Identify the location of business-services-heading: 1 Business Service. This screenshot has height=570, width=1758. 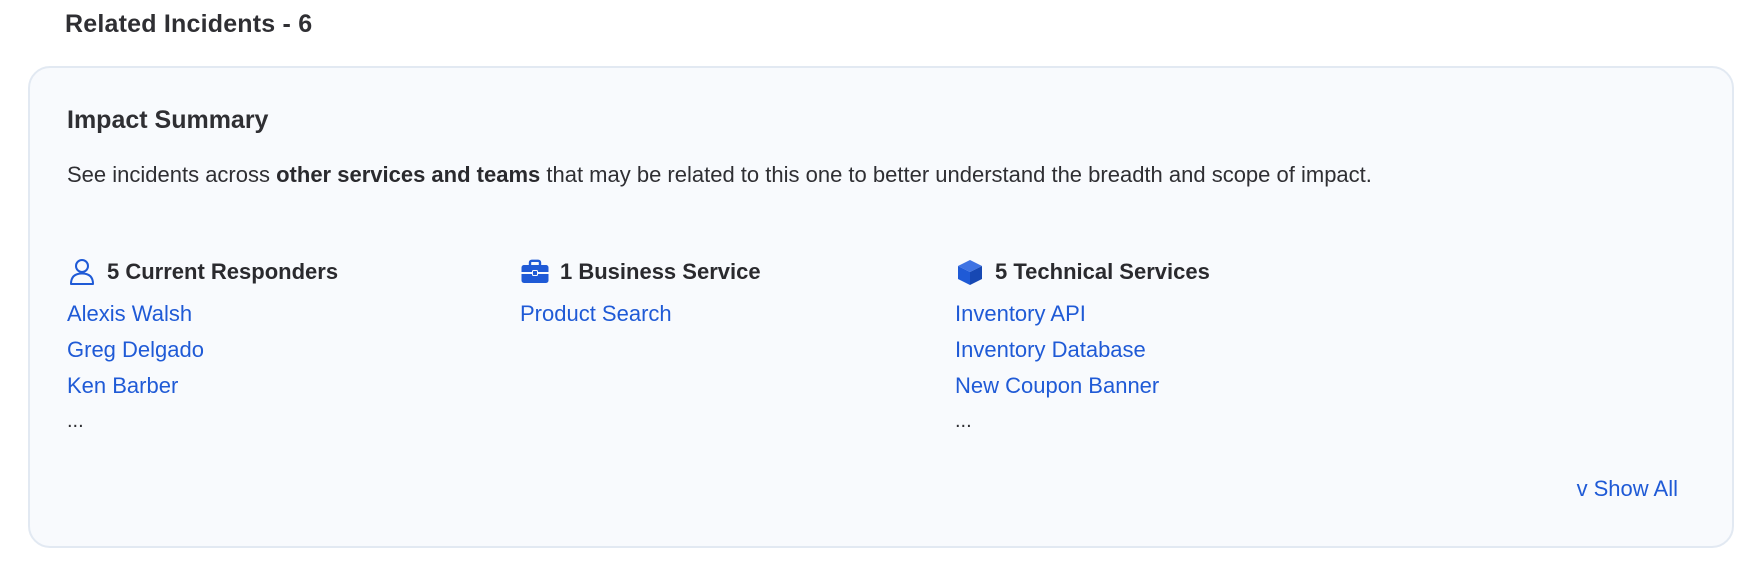
(640, 272).